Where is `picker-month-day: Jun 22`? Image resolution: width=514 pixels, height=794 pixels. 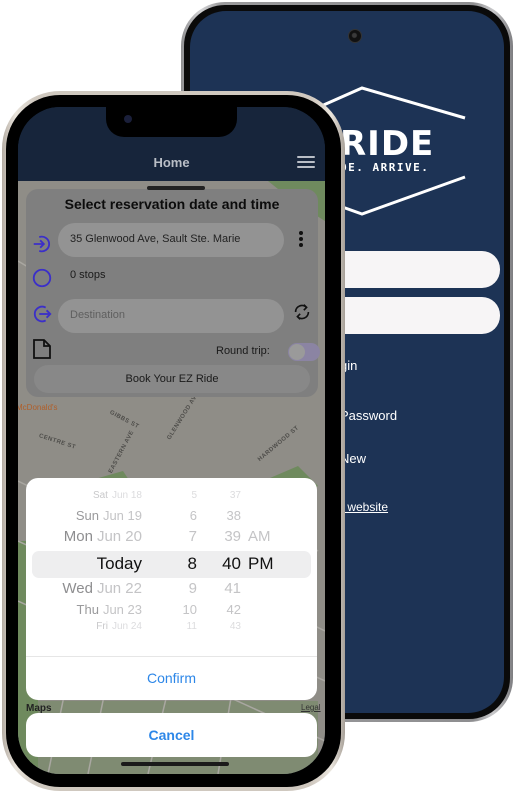
picker-month-day: Jun 22 is located at coordinates (119, 588).